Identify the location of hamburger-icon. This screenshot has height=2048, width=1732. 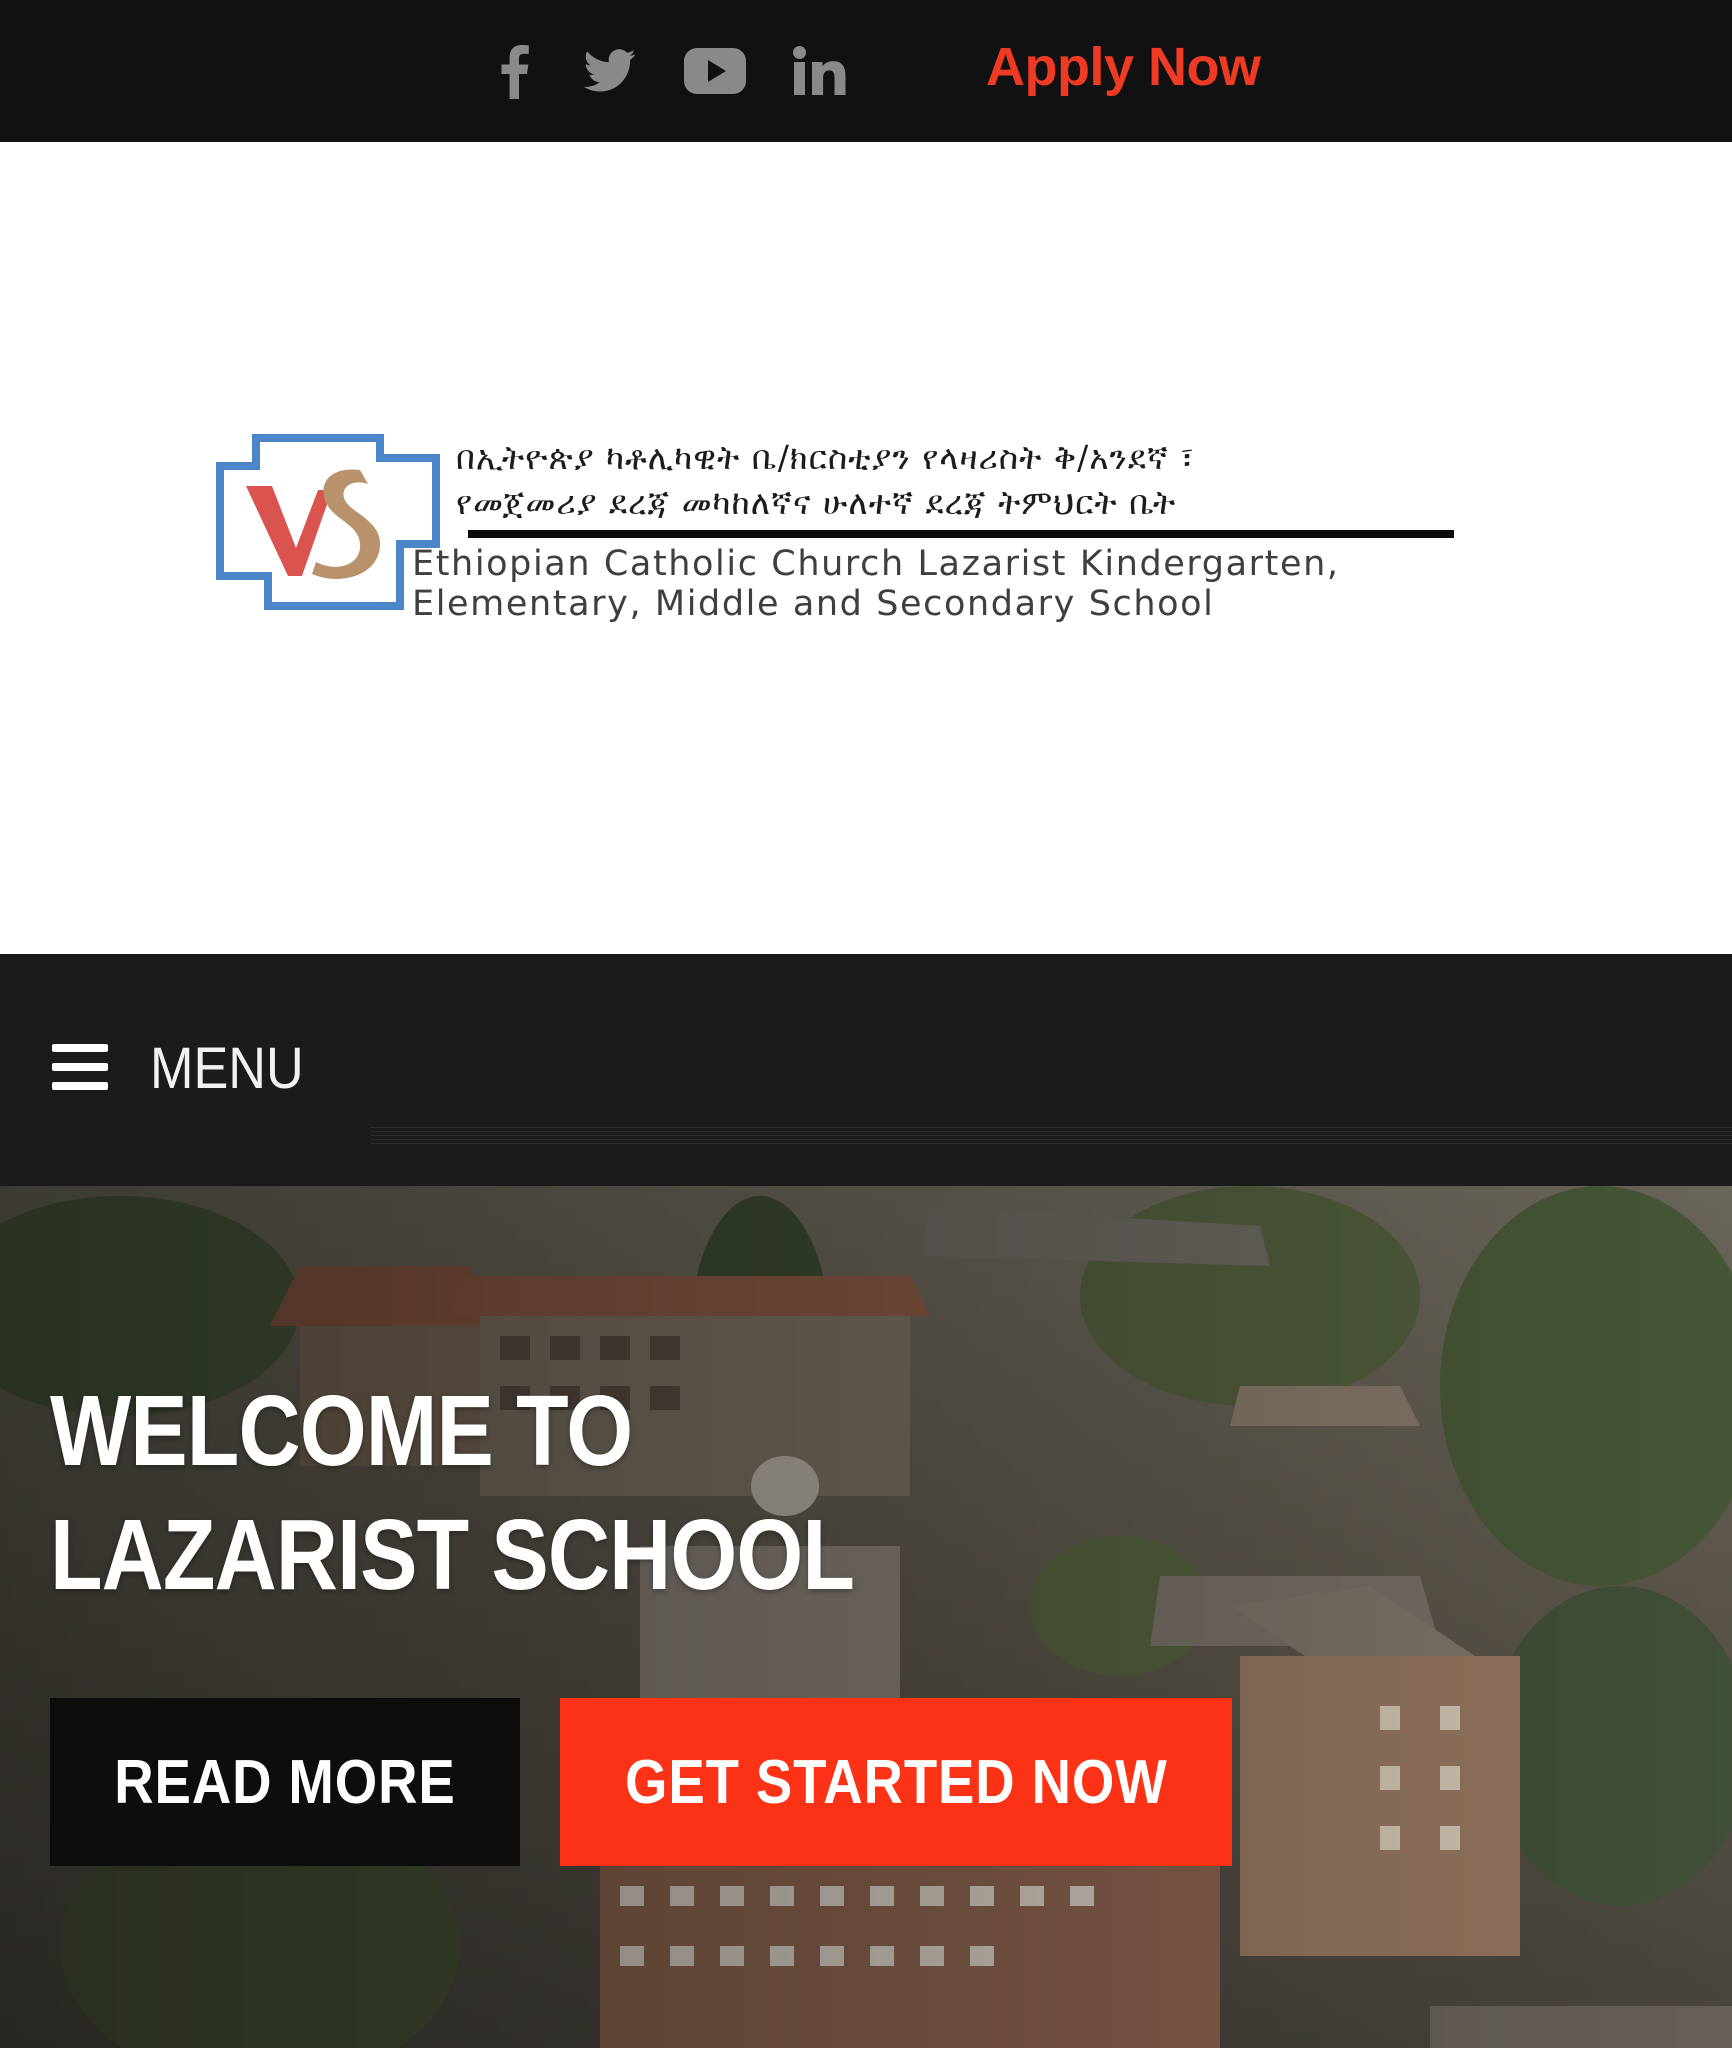
(80, 1067).